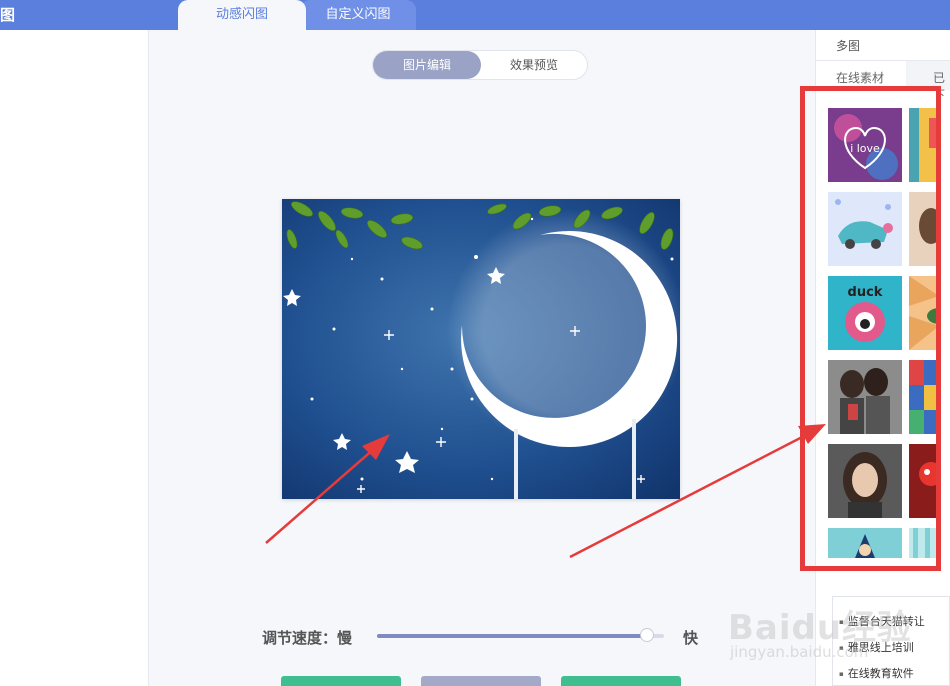  What do you see at coordinates (870, 328) in the screenshot?
I see `highlight-box` at bounding box center [870, 328].